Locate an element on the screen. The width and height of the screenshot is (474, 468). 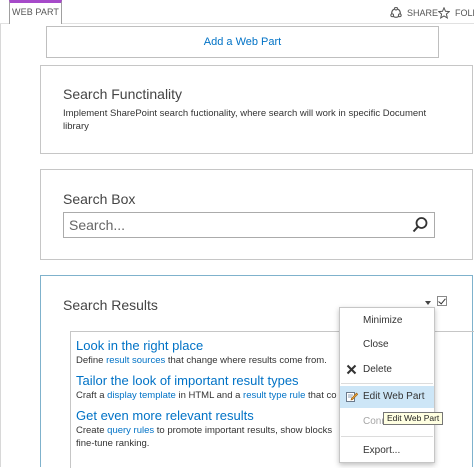
menu-item-minimize: Minimize is located at coordinates (387, 321).